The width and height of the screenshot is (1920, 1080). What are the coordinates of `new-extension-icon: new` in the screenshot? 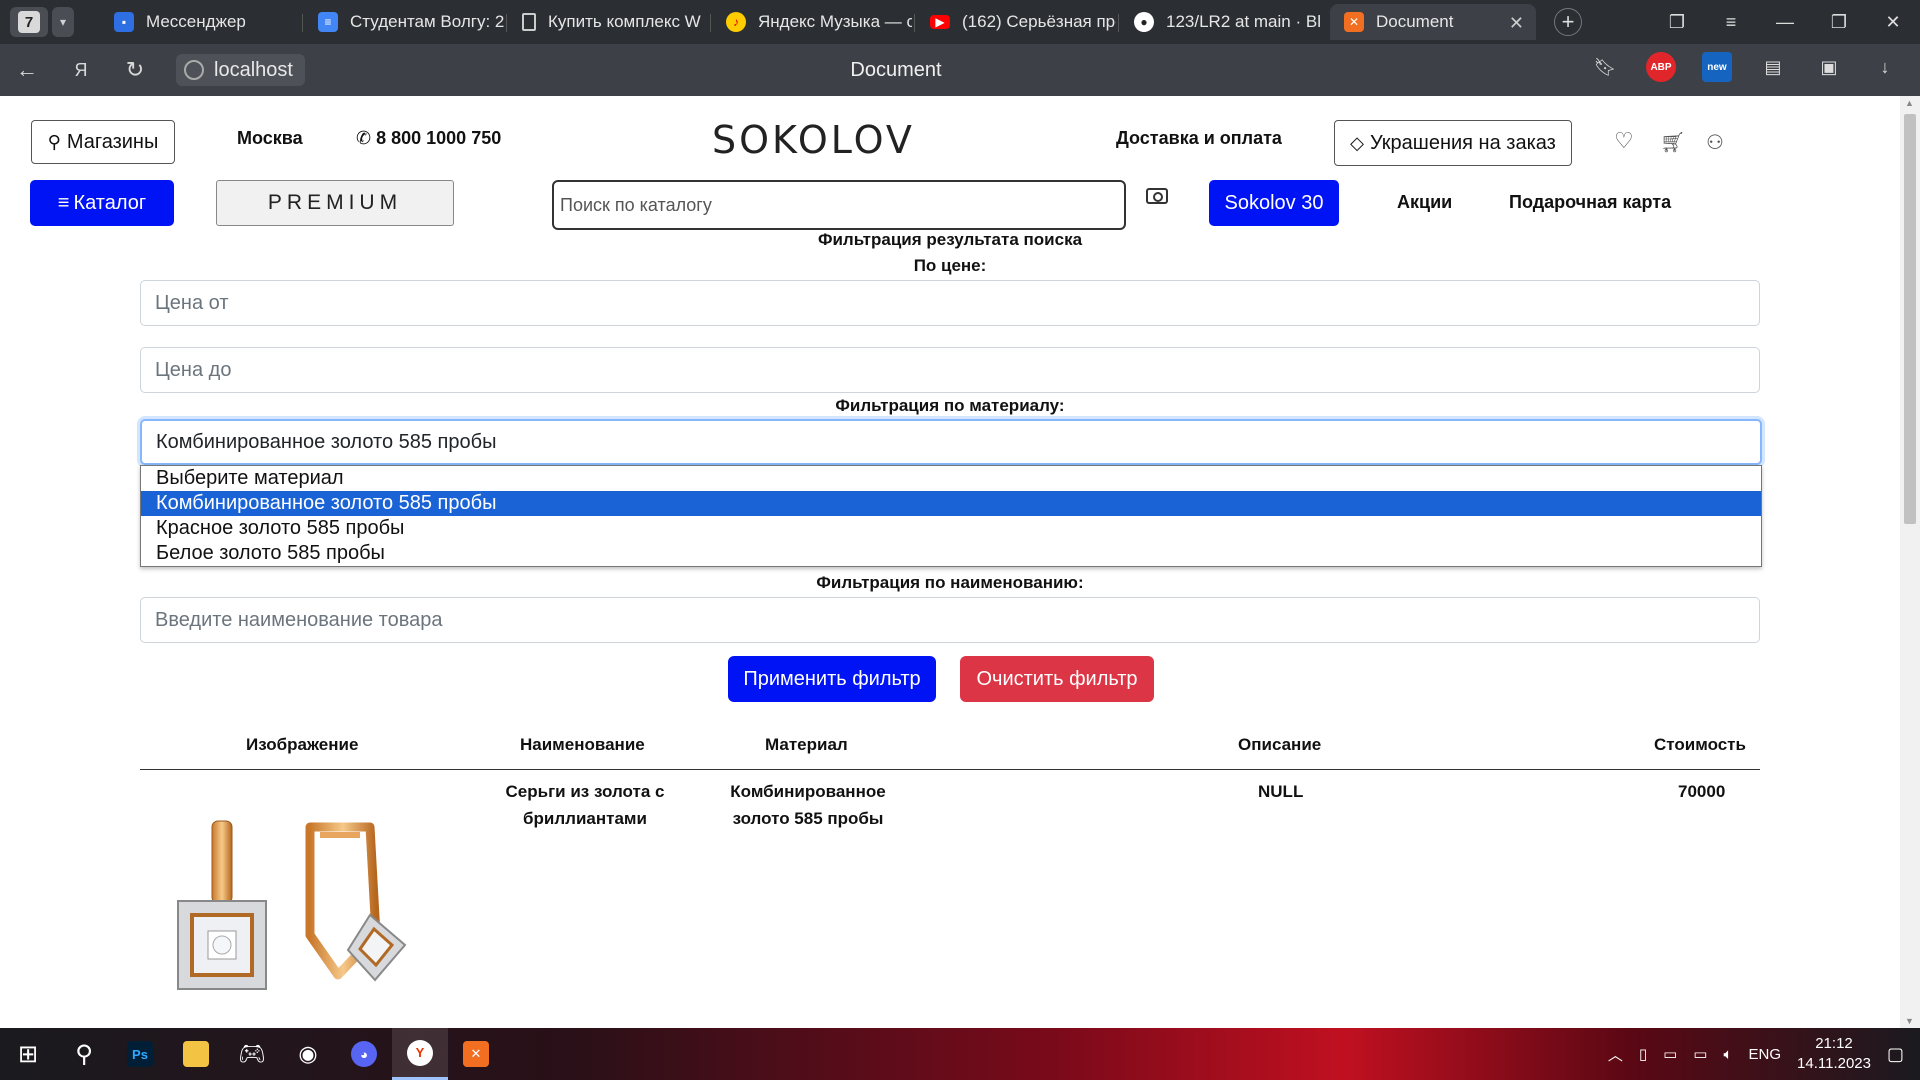 It's located at (1717, 67).